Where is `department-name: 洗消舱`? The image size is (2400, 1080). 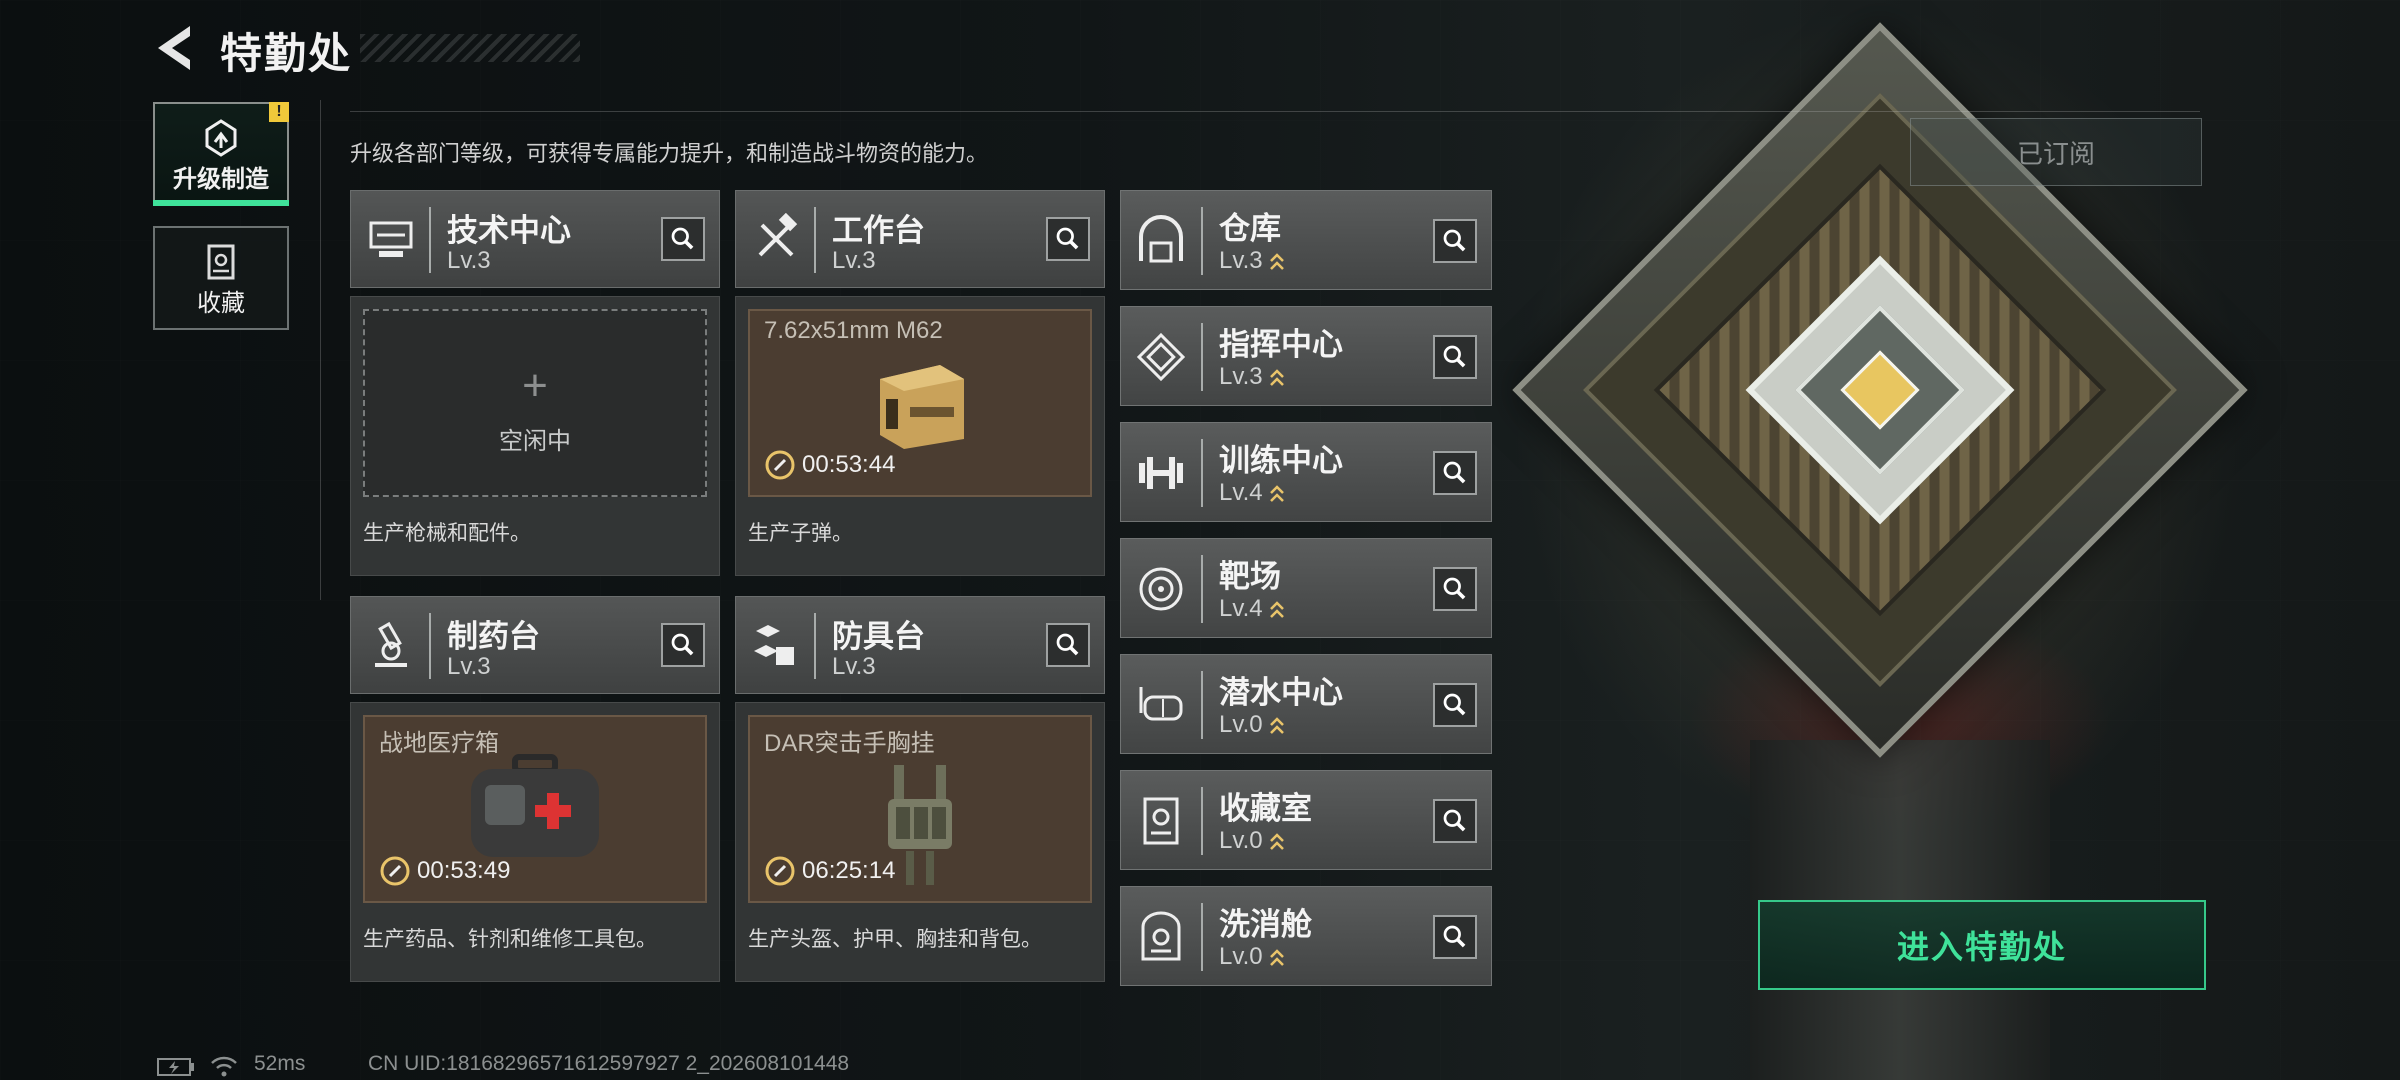 department-name: 洗消舱 is located at coordinates (1265, 924).